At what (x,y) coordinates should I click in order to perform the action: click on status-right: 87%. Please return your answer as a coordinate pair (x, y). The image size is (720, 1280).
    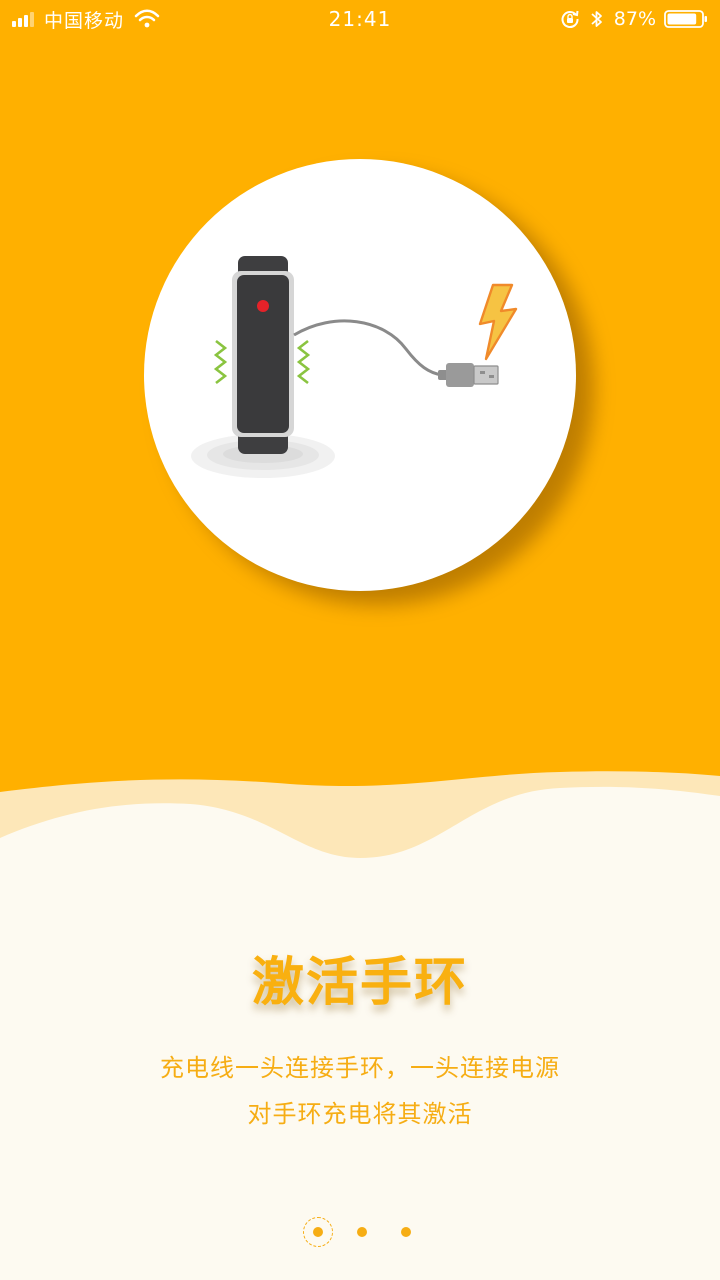
    Looking at the image, I should click on (634, 19).